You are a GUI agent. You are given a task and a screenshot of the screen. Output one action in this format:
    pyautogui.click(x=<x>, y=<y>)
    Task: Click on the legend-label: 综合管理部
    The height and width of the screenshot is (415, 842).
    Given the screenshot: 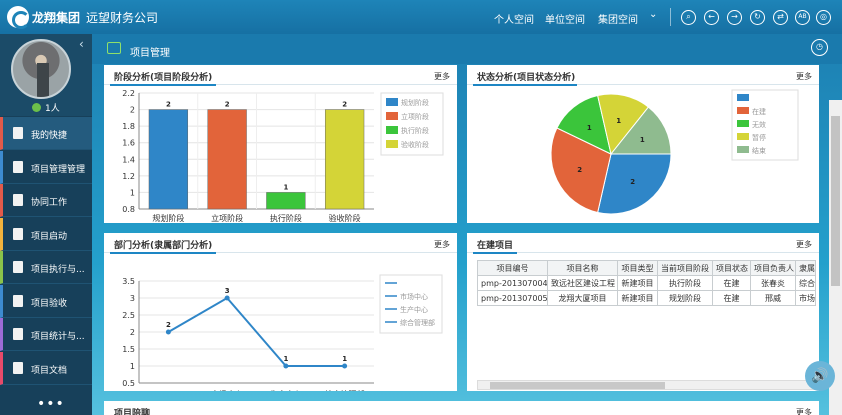 What is the action you would take?
    pyautogui.click(x=417, y=322)
    